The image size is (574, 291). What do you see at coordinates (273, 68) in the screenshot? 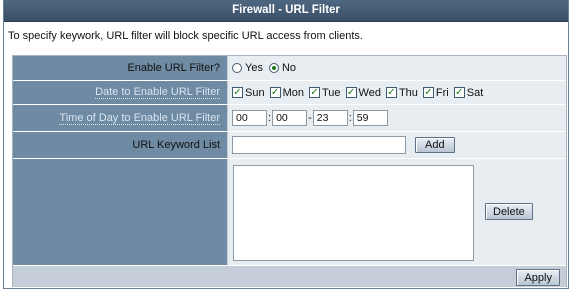
I see `enable-no-radio` at bounding box center [273, 68].